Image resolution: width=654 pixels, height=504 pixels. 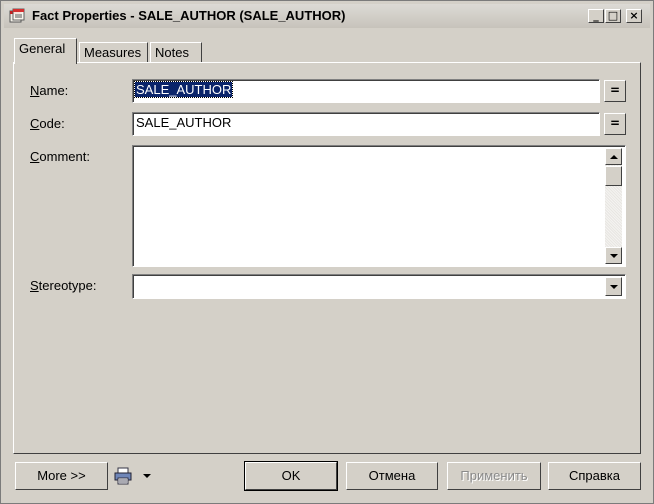 I want to click on tab-measures-label: Measures, so click(x=113, y=52).